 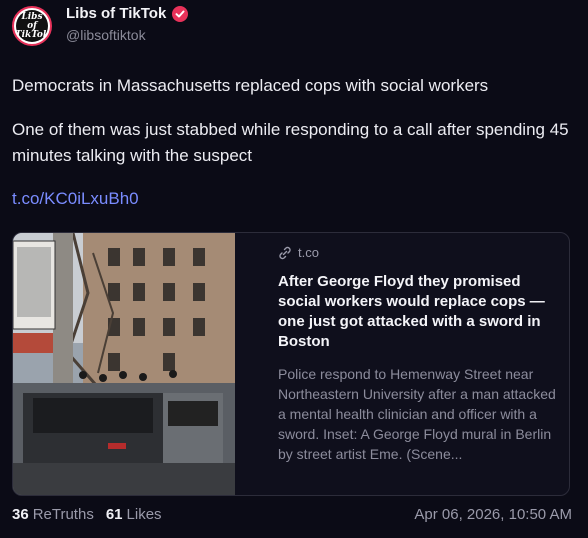 I want to click on avatar-text-line1: Libs of, so click(x=32, y=21).